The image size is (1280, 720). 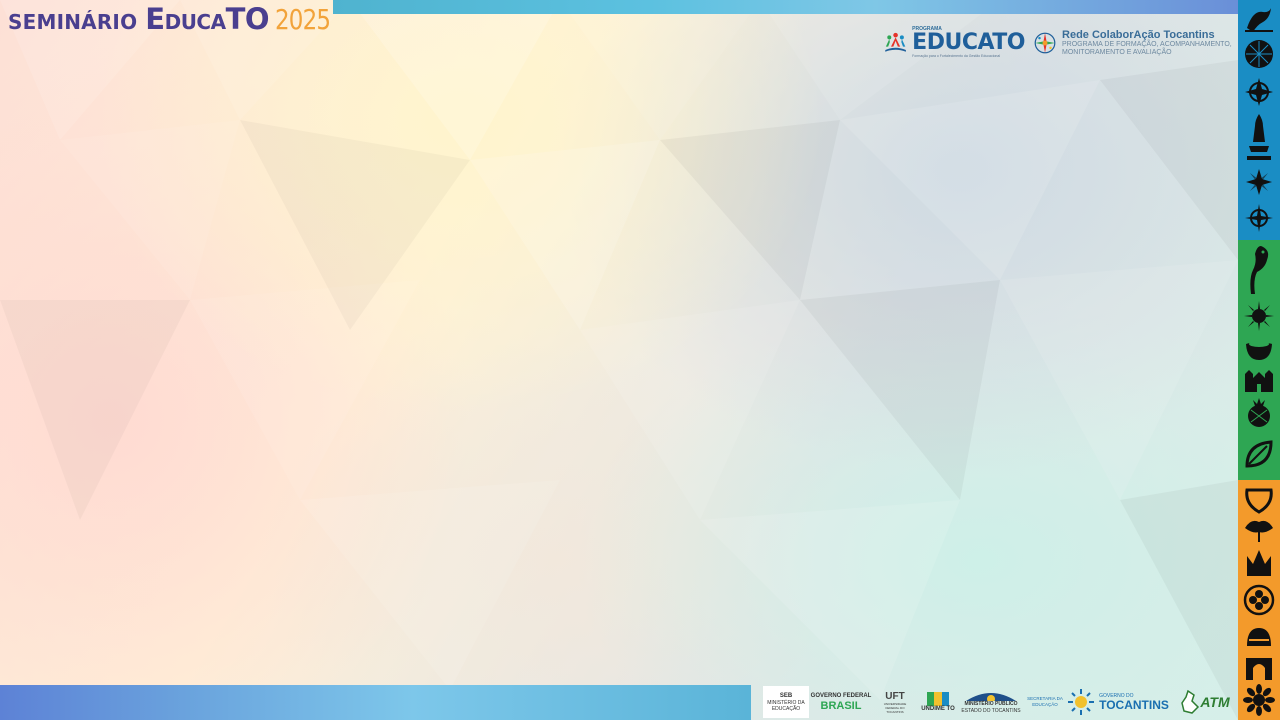 What do you see at coordinates (968, 42) in the screenshot?
I see `educato-name: EDUCATO` at bounding box center [968, 42].